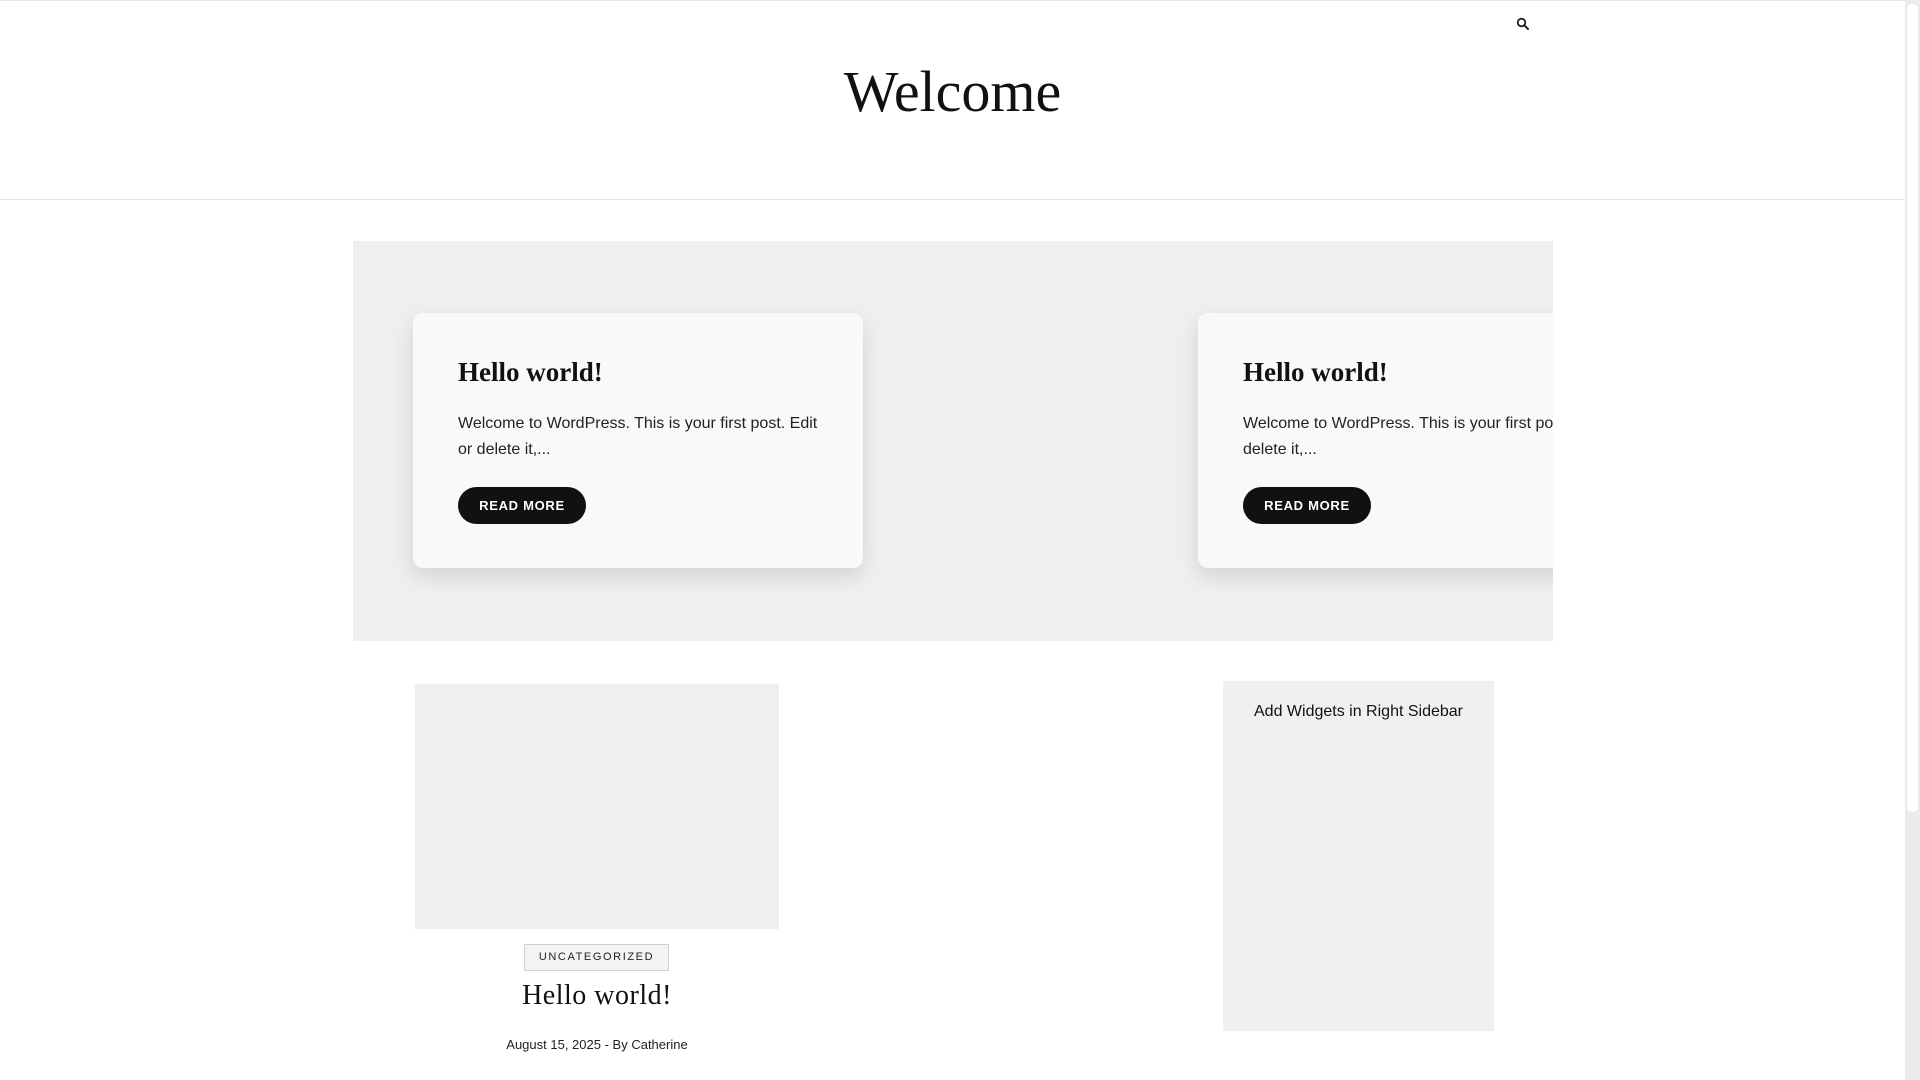  I want to click on right-sidebar-widget: Add Widgets in Right Sidebar, so click(1358, 856).